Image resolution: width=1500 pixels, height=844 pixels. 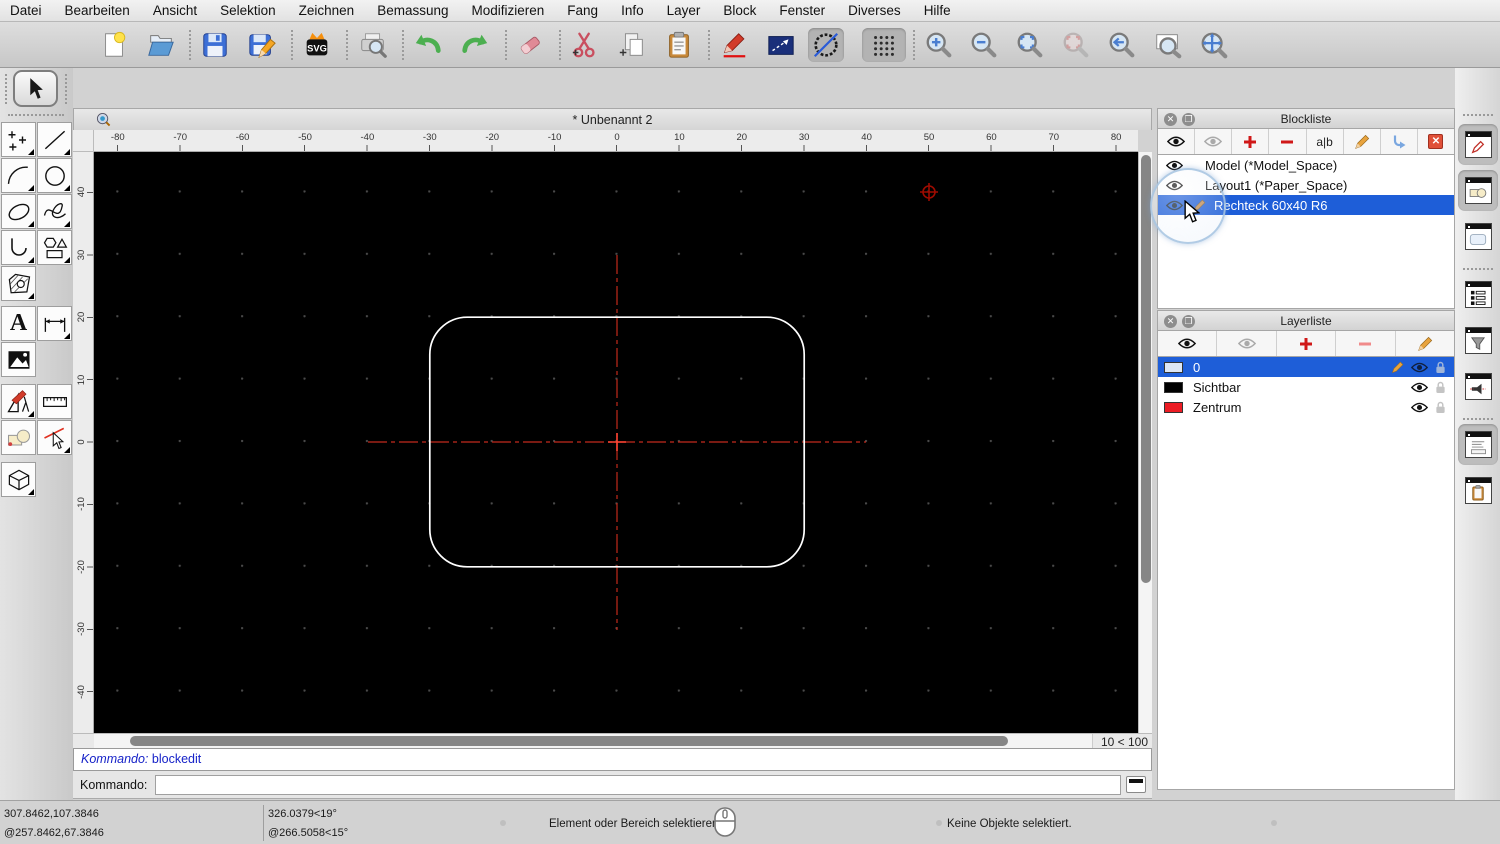 What do you see at coordinates (54, 175) in the screenshot?
I see `circle-tool-button` at bounding box center [54, 175].